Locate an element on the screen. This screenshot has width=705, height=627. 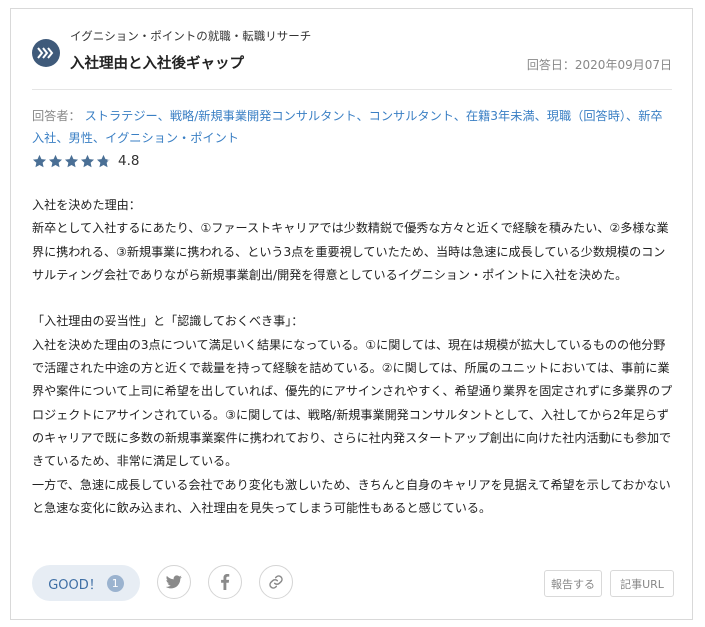
article-url-button: 記事URL is located at coordinates (642, 583).